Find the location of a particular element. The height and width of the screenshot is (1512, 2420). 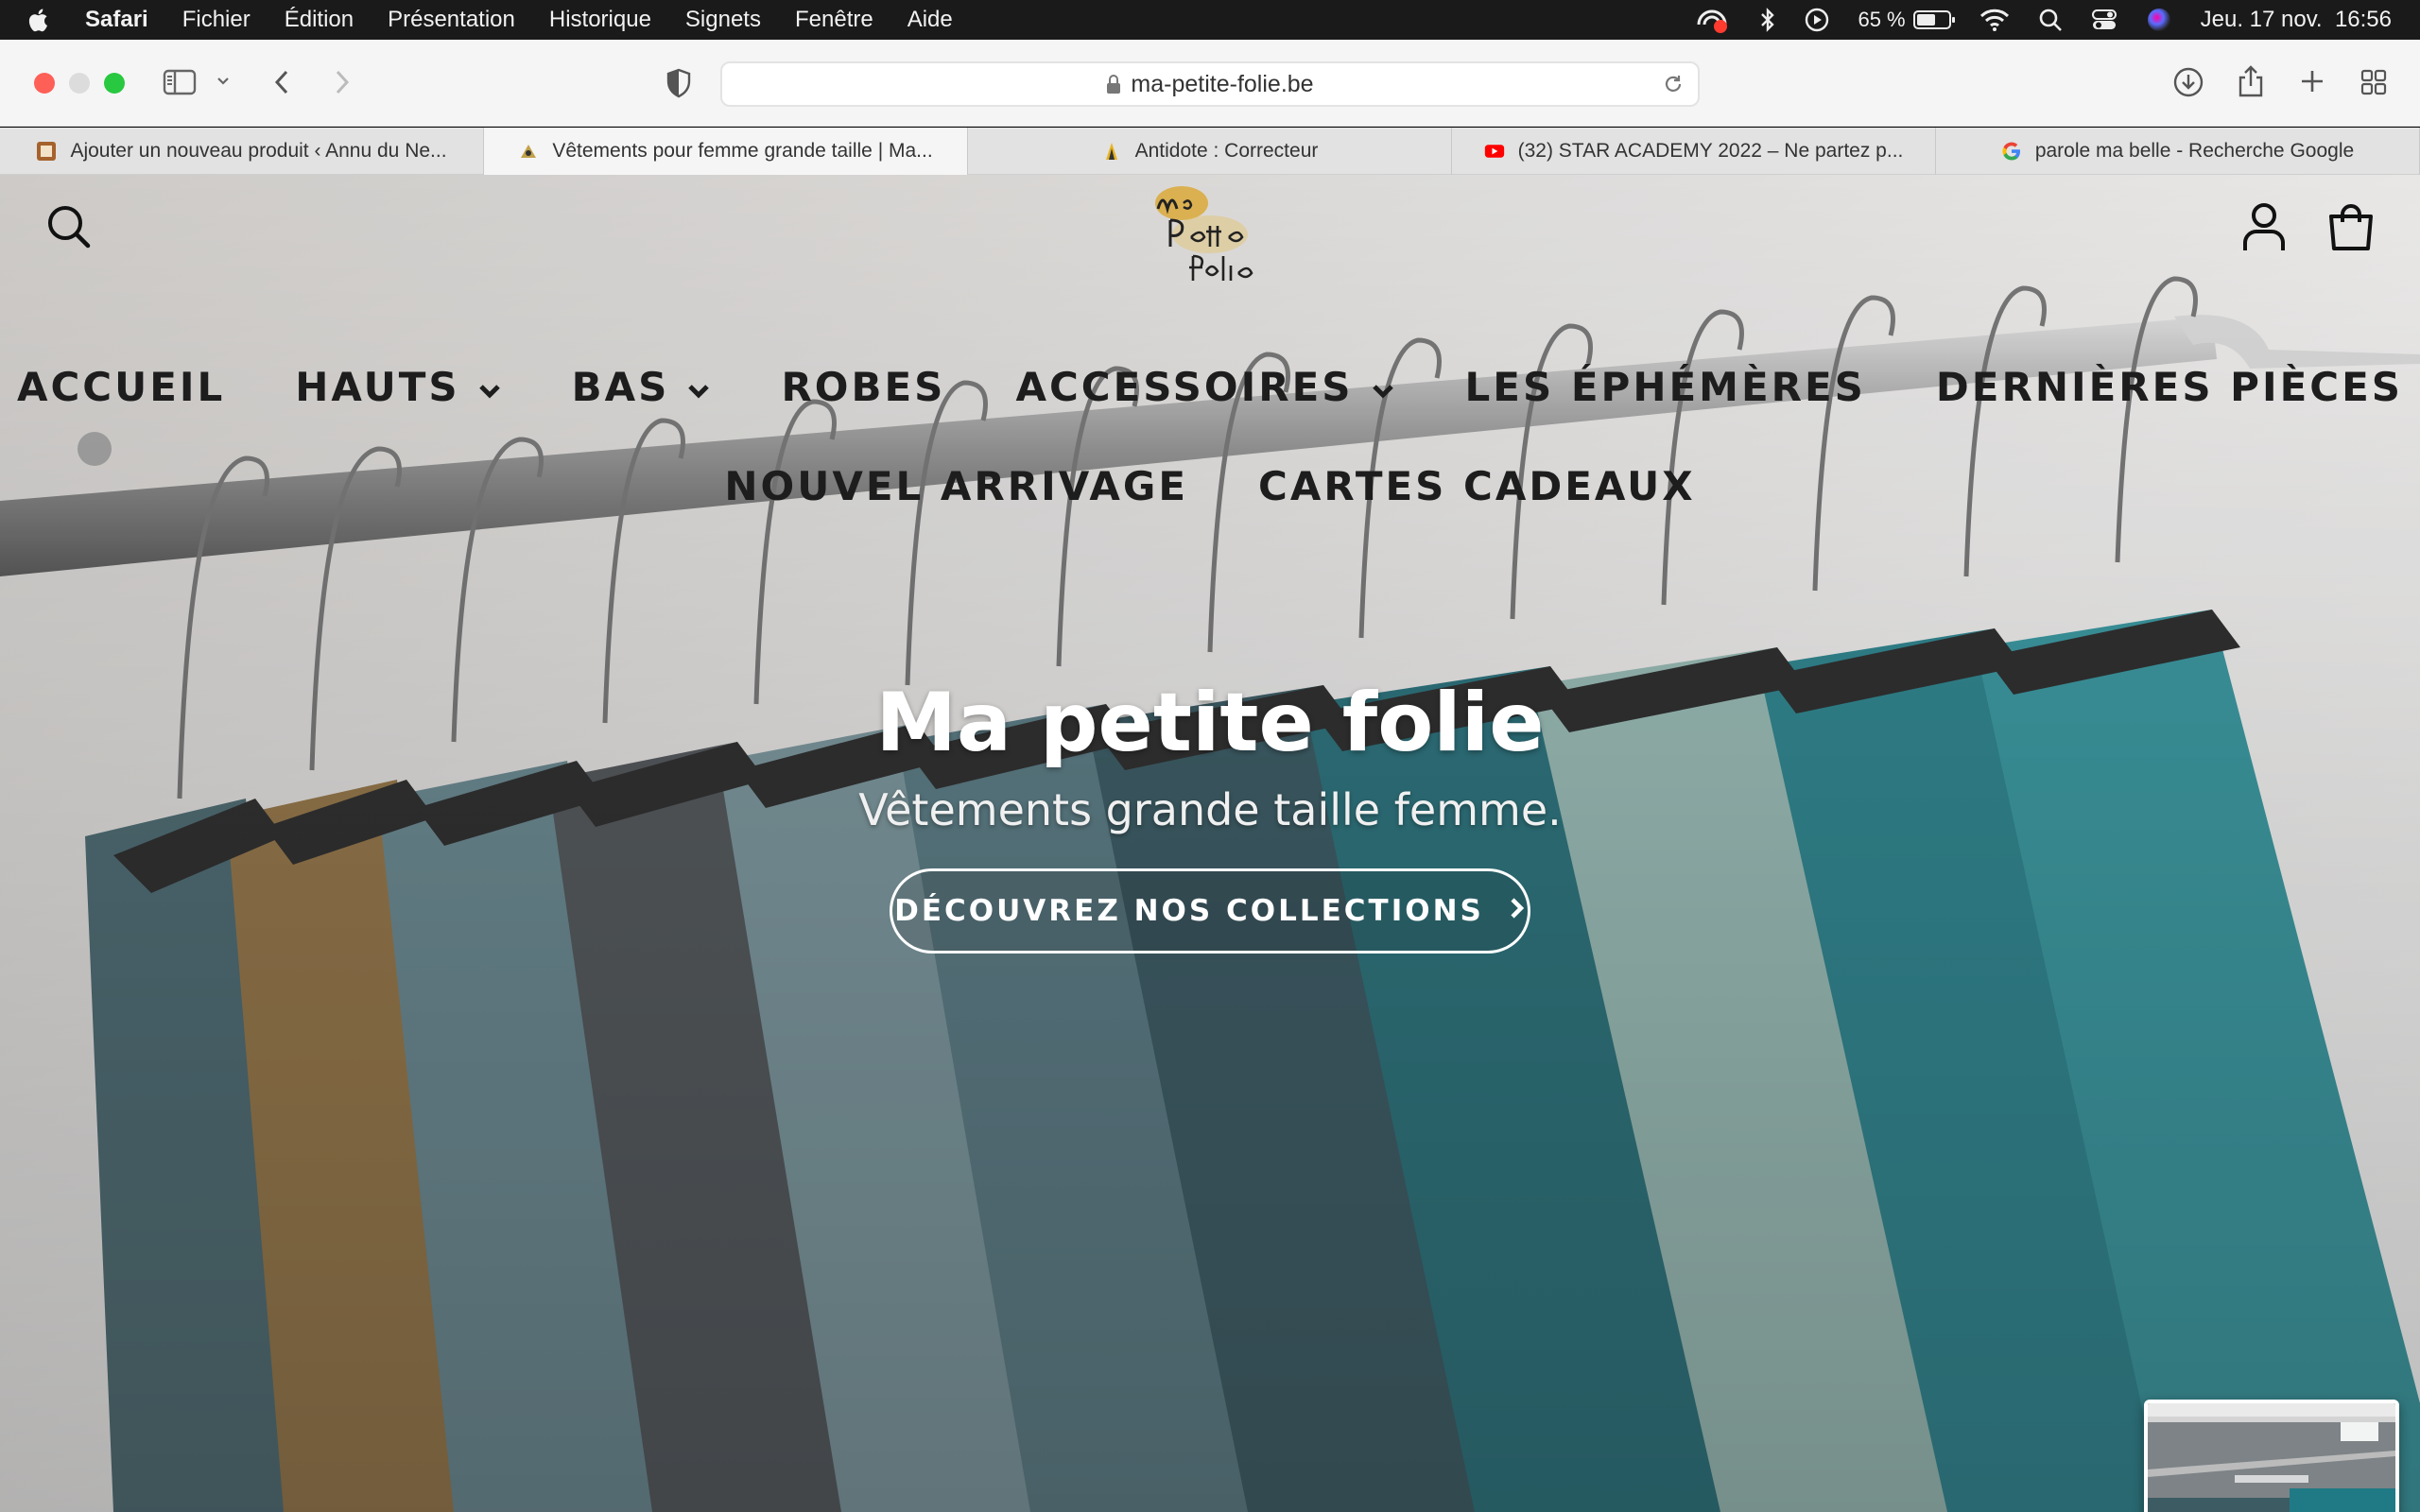

bluetooth-icon is located at coordinates (1767, 20).